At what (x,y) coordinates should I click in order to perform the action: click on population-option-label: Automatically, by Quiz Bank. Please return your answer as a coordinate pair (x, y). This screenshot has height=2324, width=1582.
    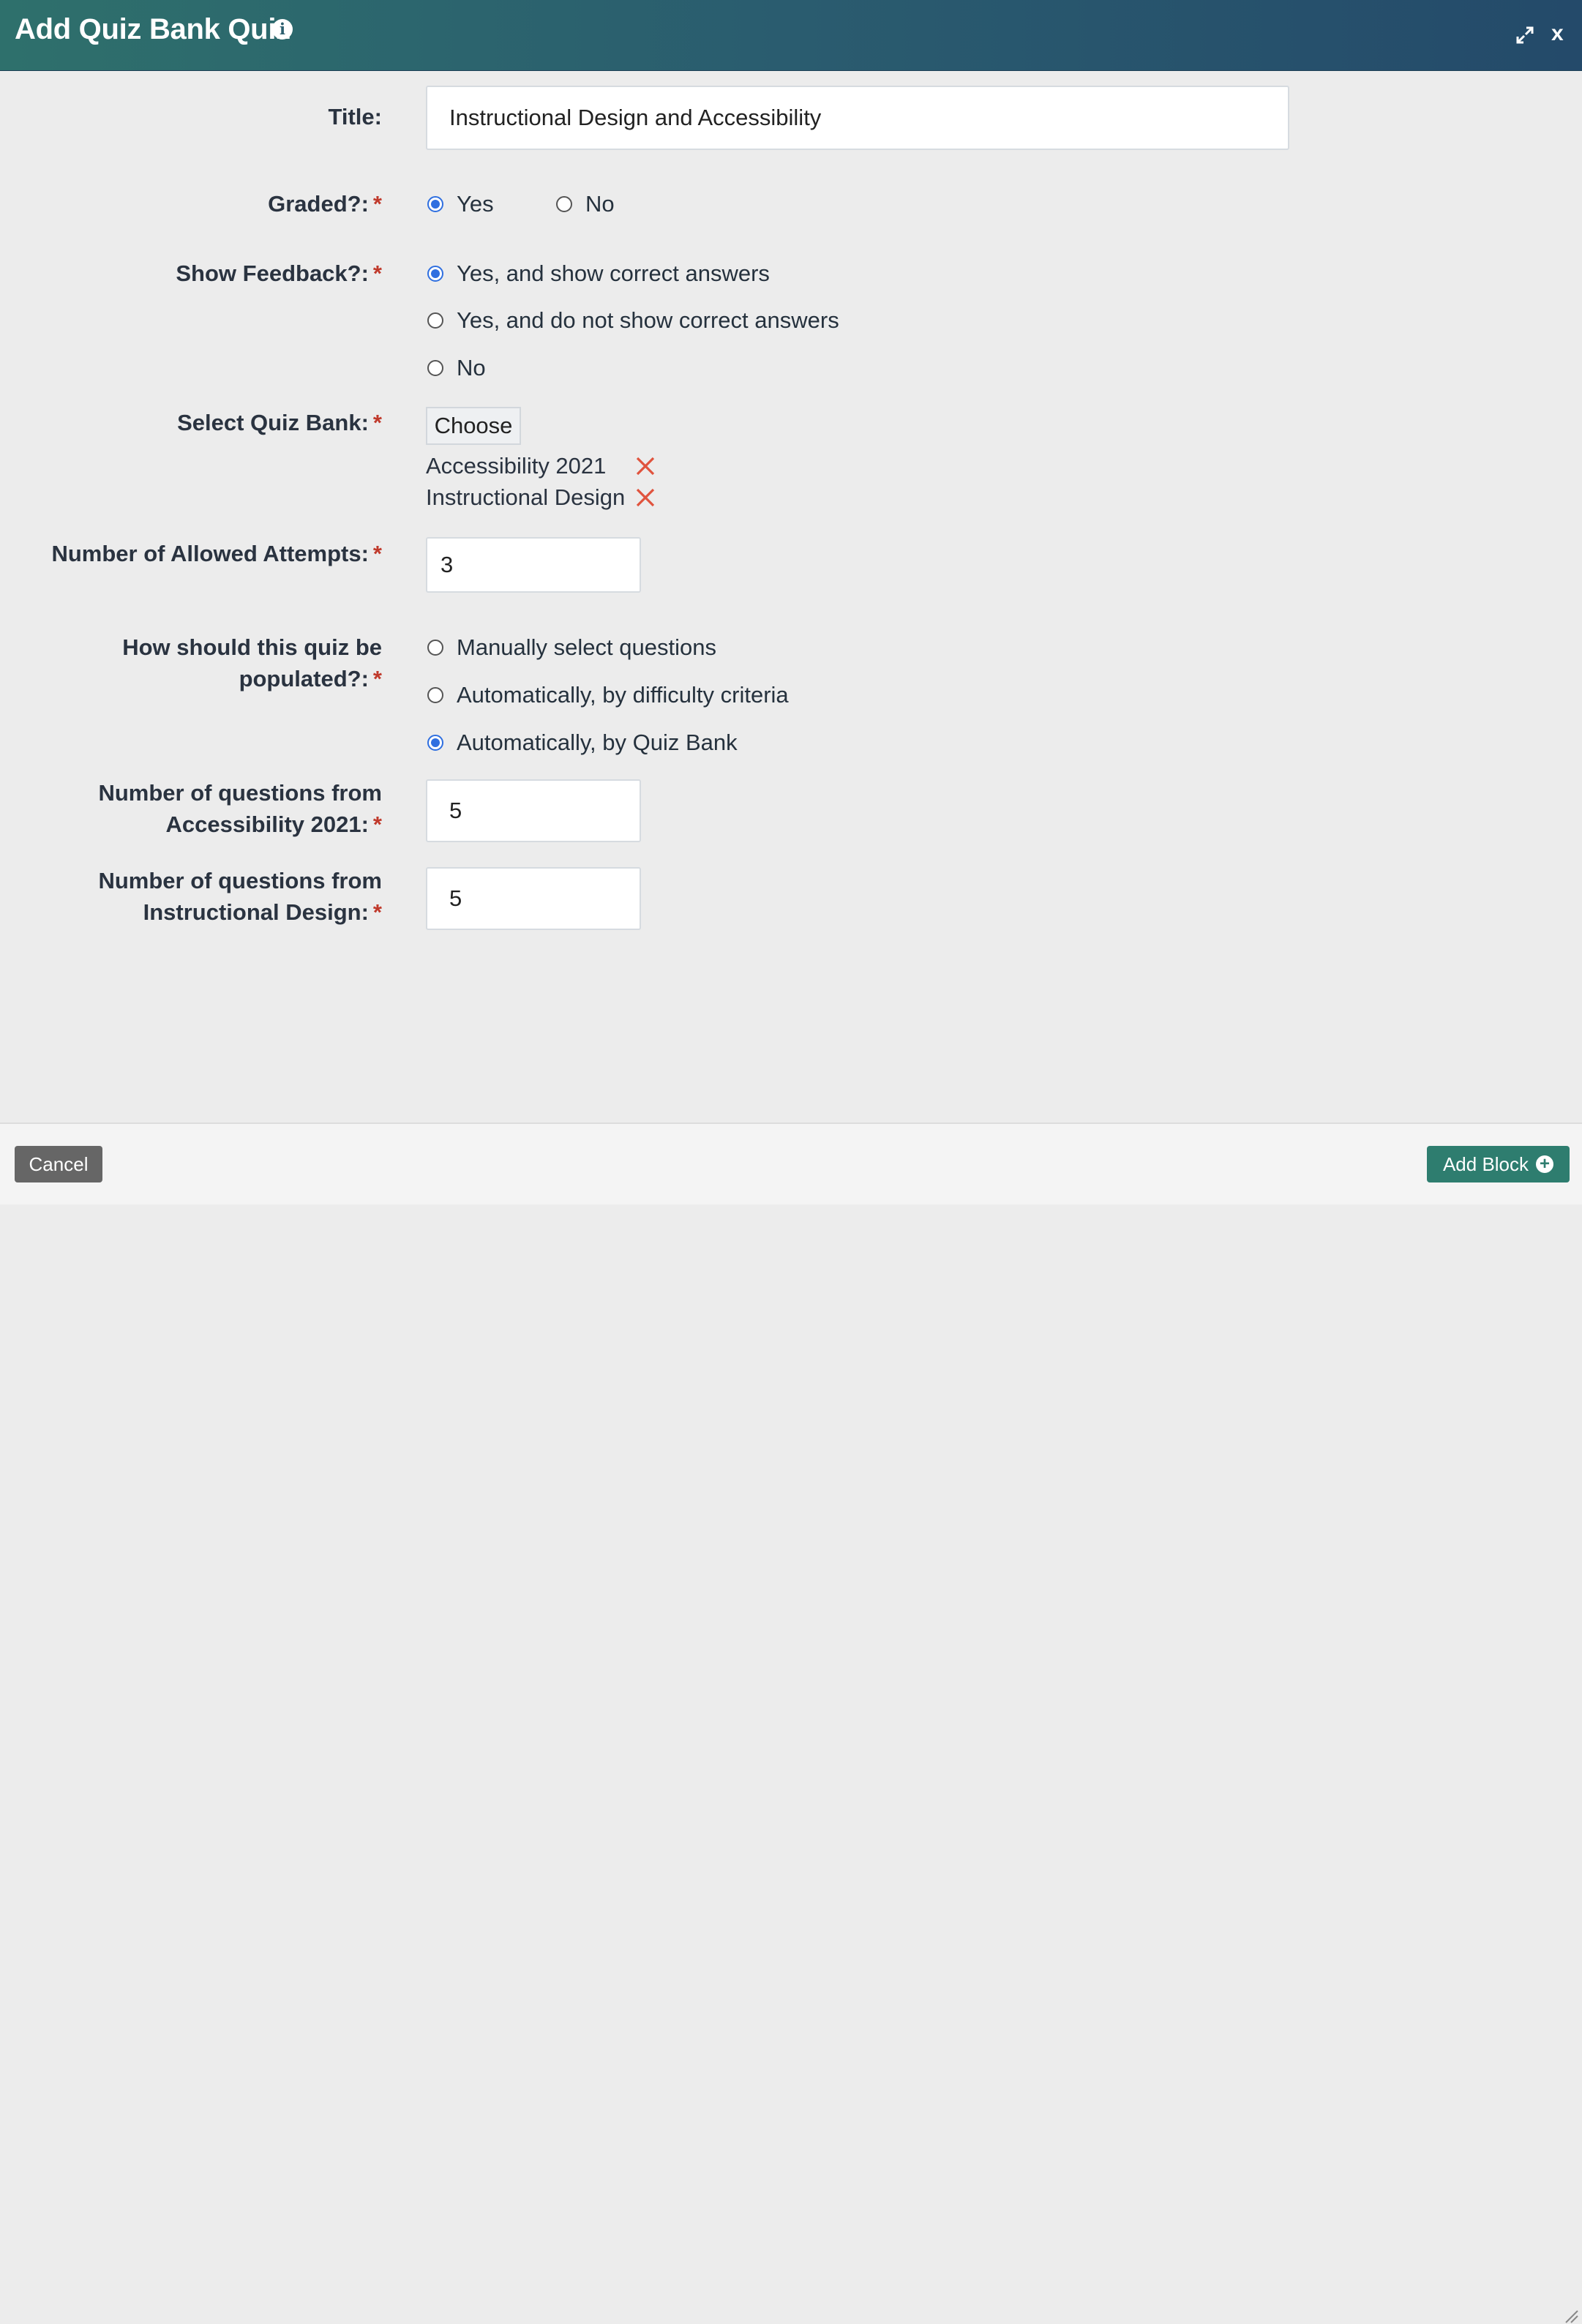
    Looking at the image, I should click on (597, 742).